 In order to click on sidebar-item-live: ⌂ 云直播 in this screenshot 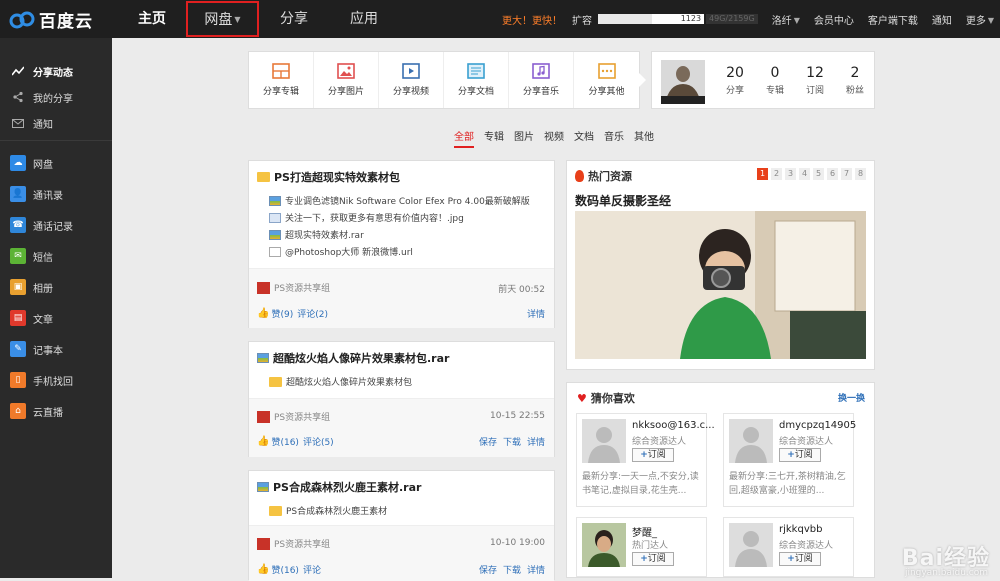, I will do `click(56, 411)`.